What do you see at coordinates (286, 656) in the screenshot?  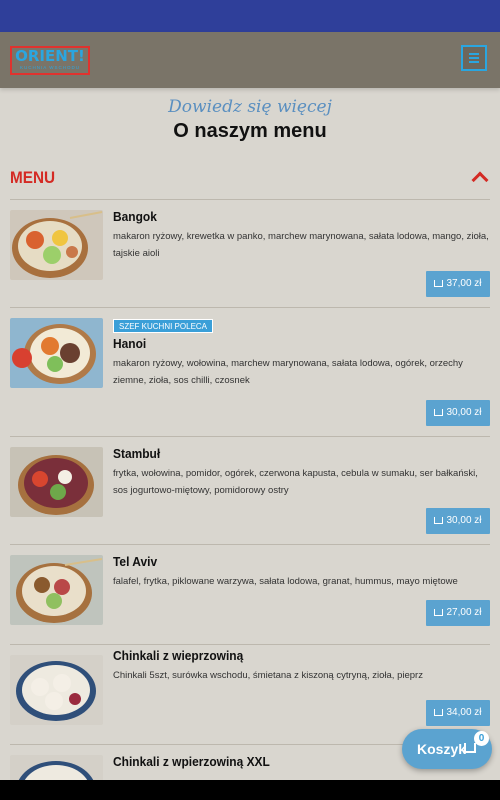 I see `dish-name: Chinkali z wieprzowiną` at bounding box center [286, 656].